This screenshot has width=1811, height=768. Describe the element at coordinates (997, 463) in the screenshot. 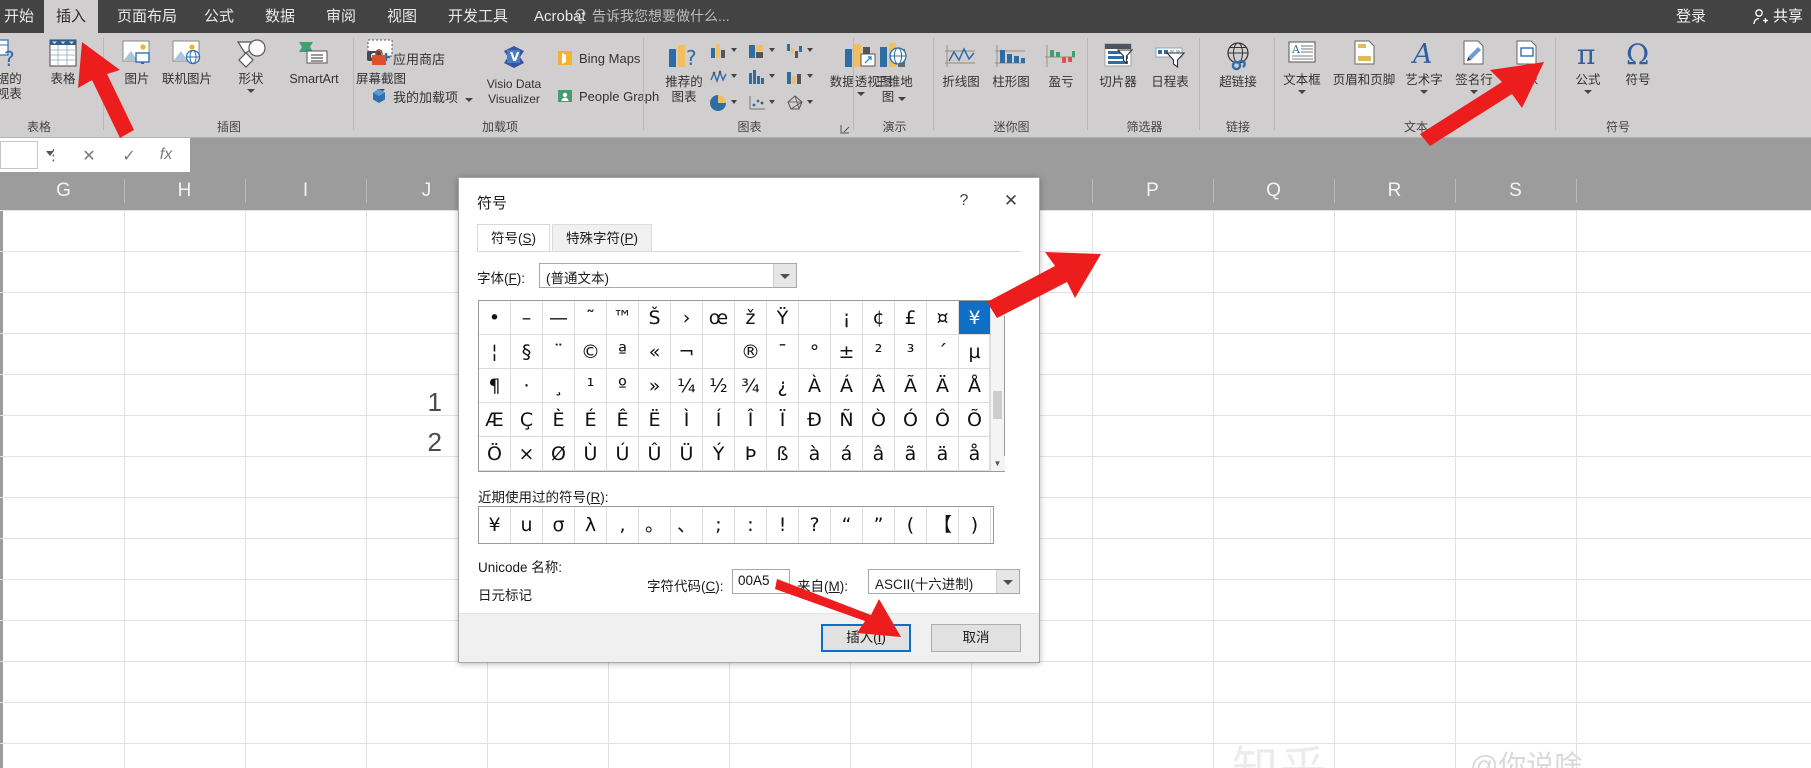

I see `scroll-down-icon: ▼` at that location.